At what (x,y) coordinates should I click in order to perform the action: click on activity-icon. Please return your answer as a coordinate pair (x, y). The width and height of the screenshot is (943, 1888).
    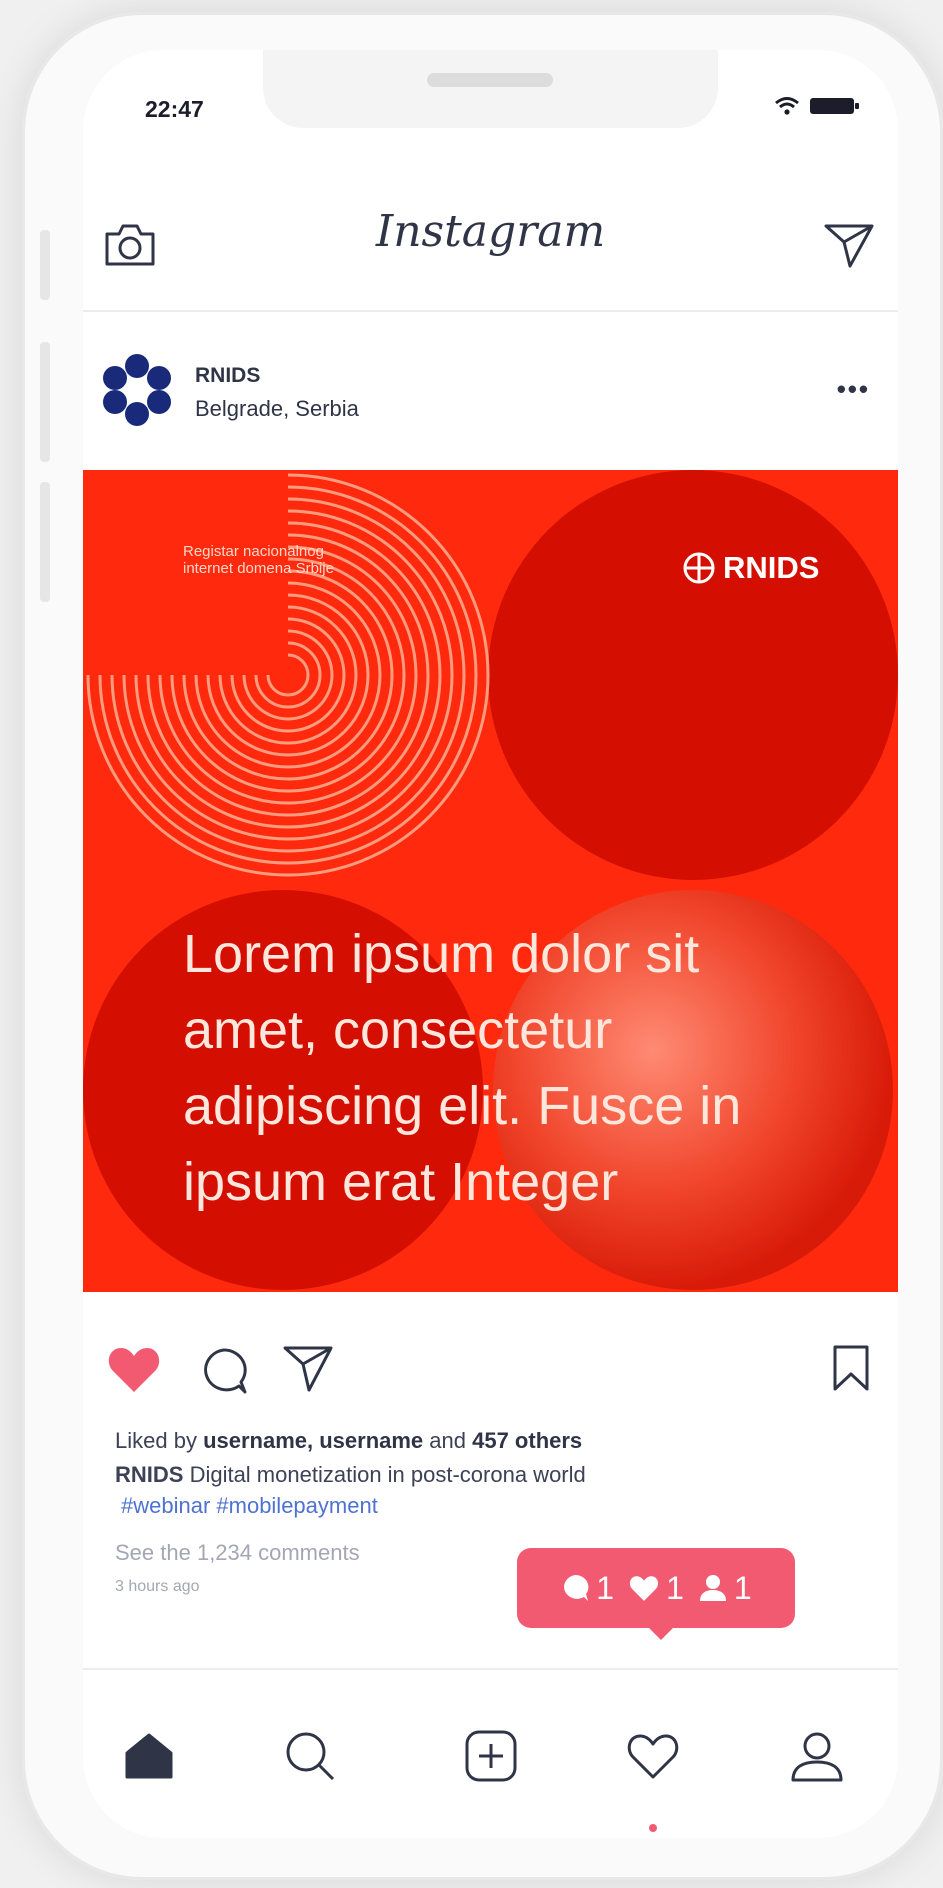
    Looking at the image, I should click on (653, 1756).